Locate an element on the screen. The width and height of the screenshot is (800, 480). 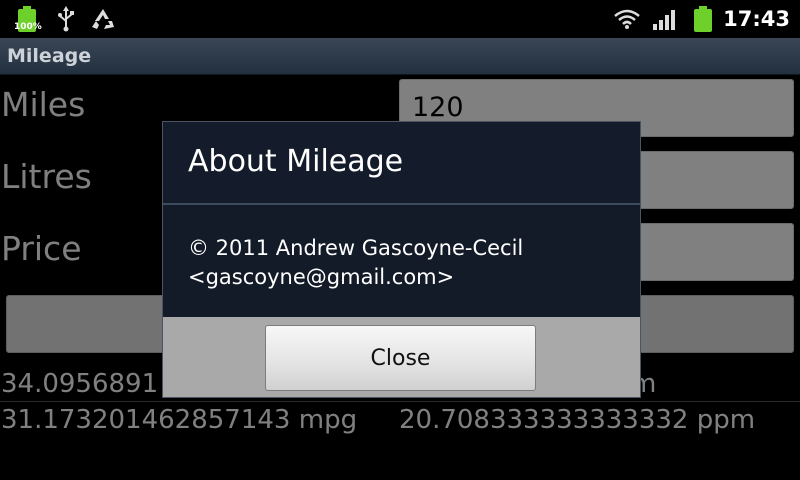
battery-full-icon is located at coordinates (27, 19).